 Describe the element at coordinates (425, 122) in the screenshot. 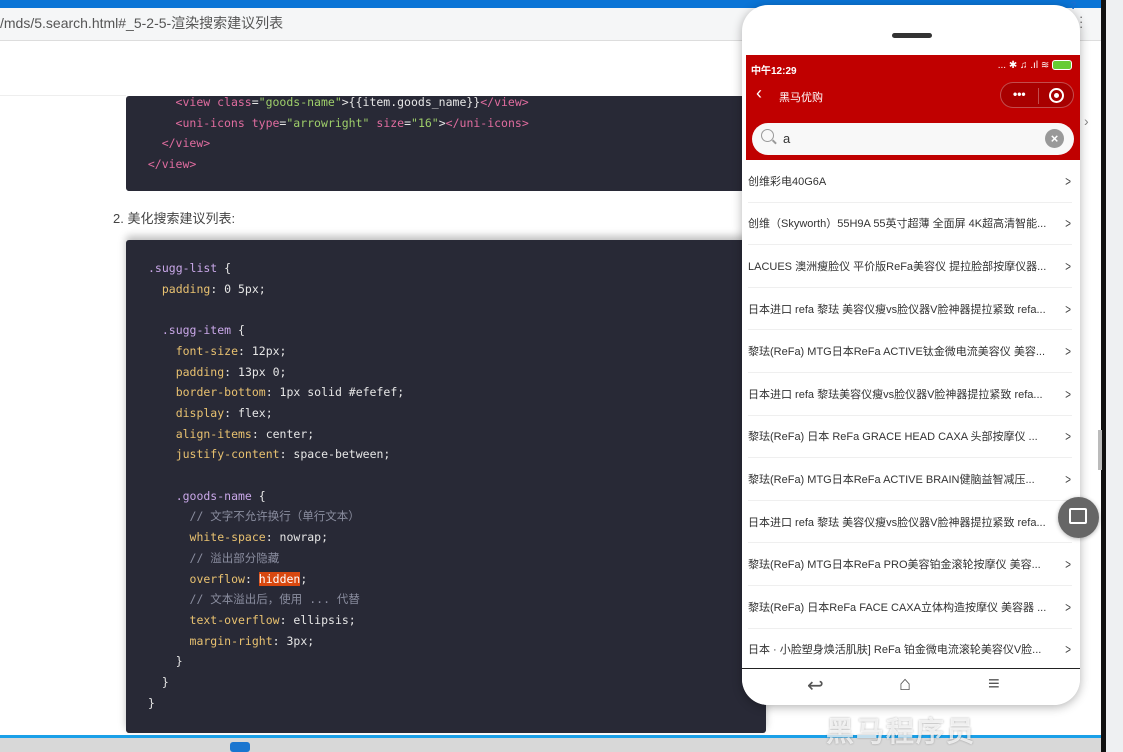

I see `code-token: "16"` at that location.